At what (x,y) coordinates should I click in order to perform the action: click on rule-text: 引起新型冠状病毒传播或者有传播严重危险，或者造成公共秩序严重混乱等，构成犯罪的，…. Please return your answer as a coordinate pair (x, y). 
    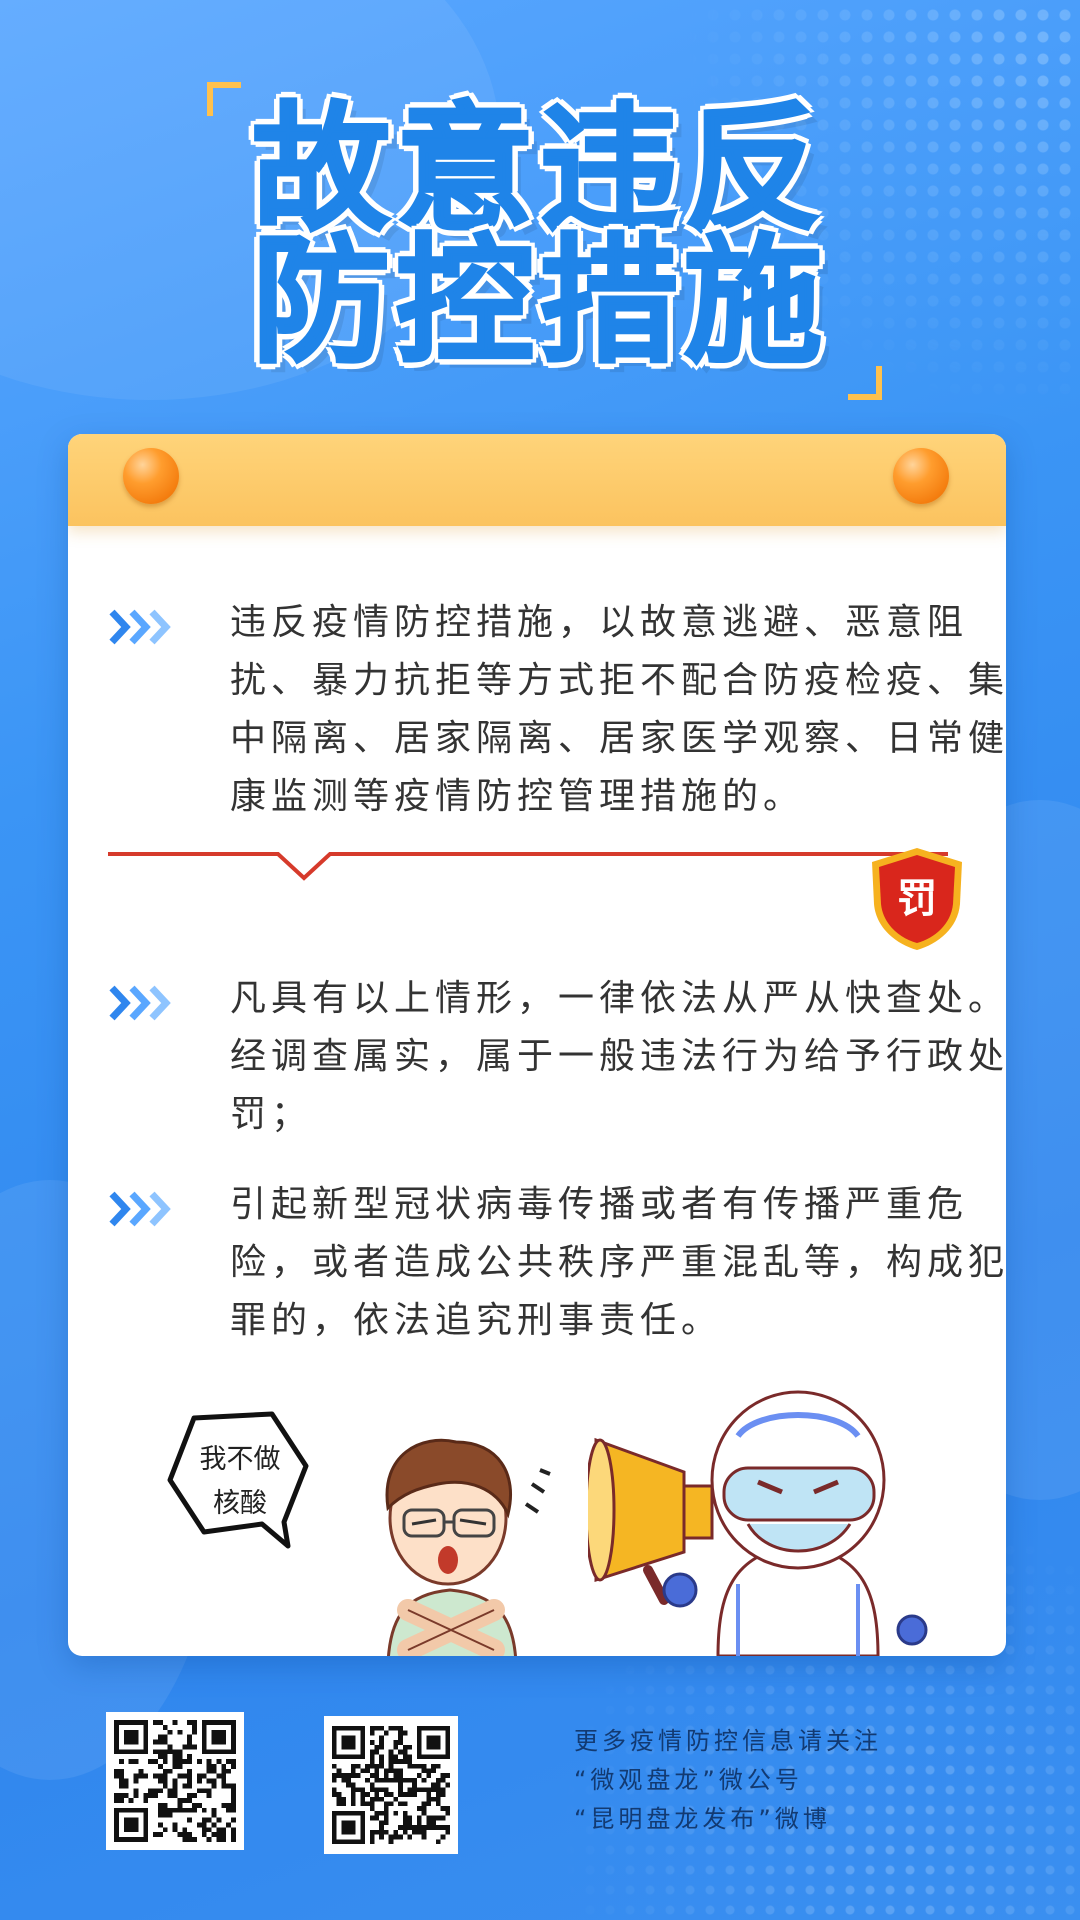
    Looking at the image, I should click on (618, 1262).